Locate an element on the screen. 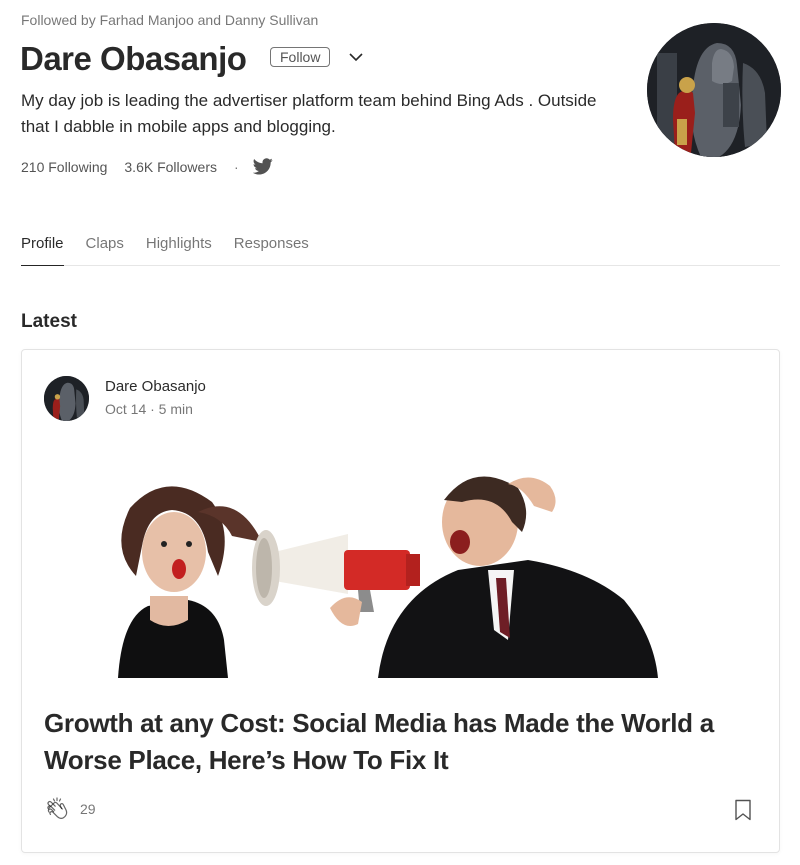 The image size is (800, 865). followers-link: 3.6K Followers is located at coordinates (170, 167).